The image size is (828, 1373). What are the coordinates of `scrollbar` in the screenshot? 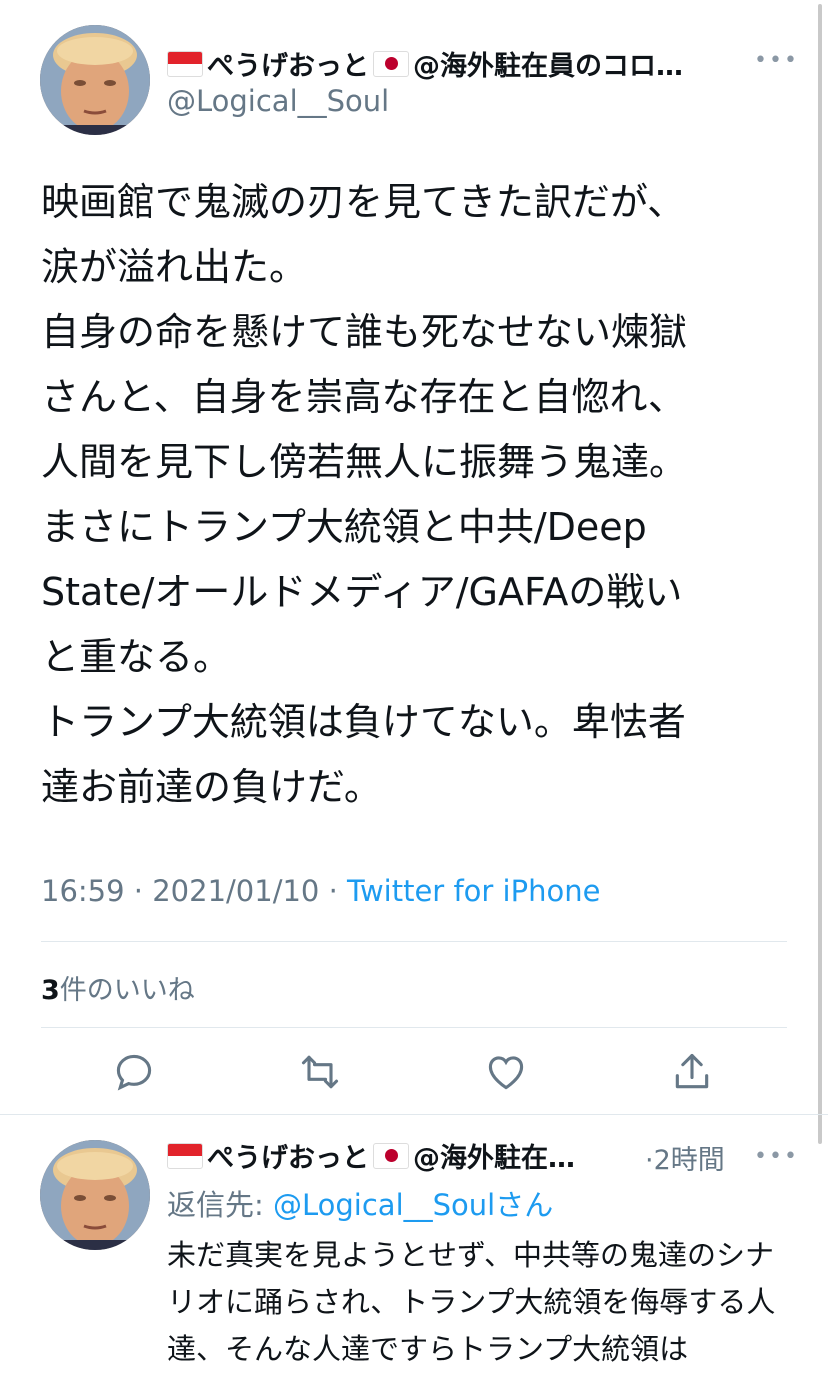 It's located at (820, 574).